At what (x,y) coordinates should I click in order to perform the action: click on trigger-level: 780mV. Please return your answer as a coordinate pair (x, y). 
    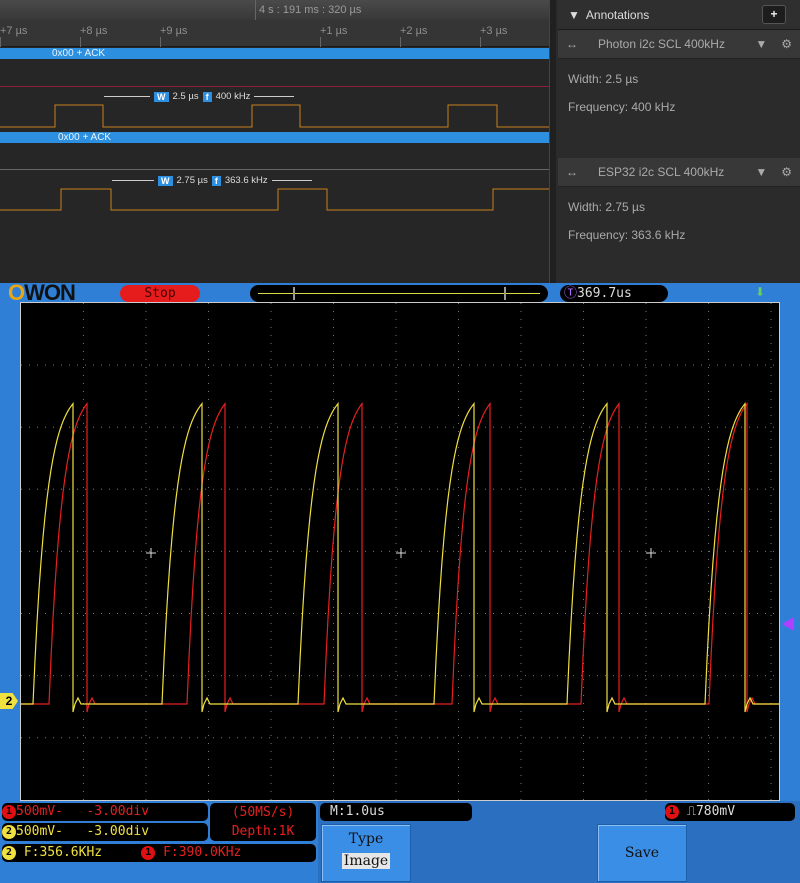
    Looking at the image, I should click on (715, 811).